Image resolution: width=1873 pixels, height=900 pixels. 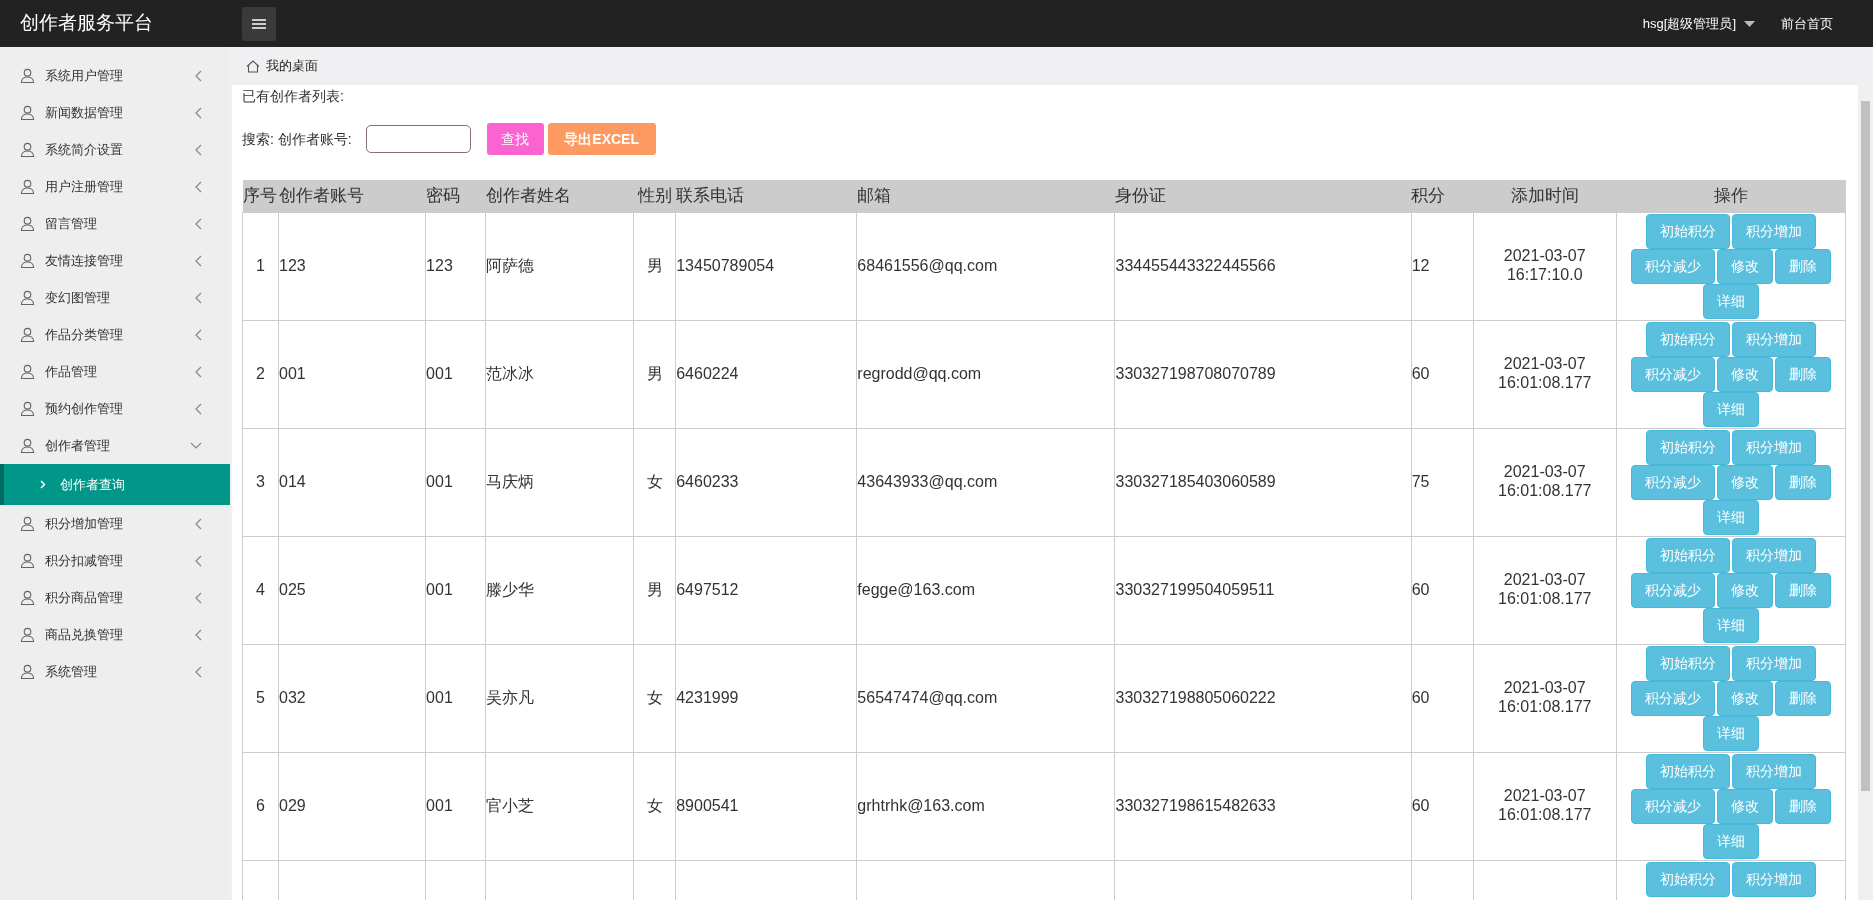 I want to click on search-field, so click(x=418, y=139).